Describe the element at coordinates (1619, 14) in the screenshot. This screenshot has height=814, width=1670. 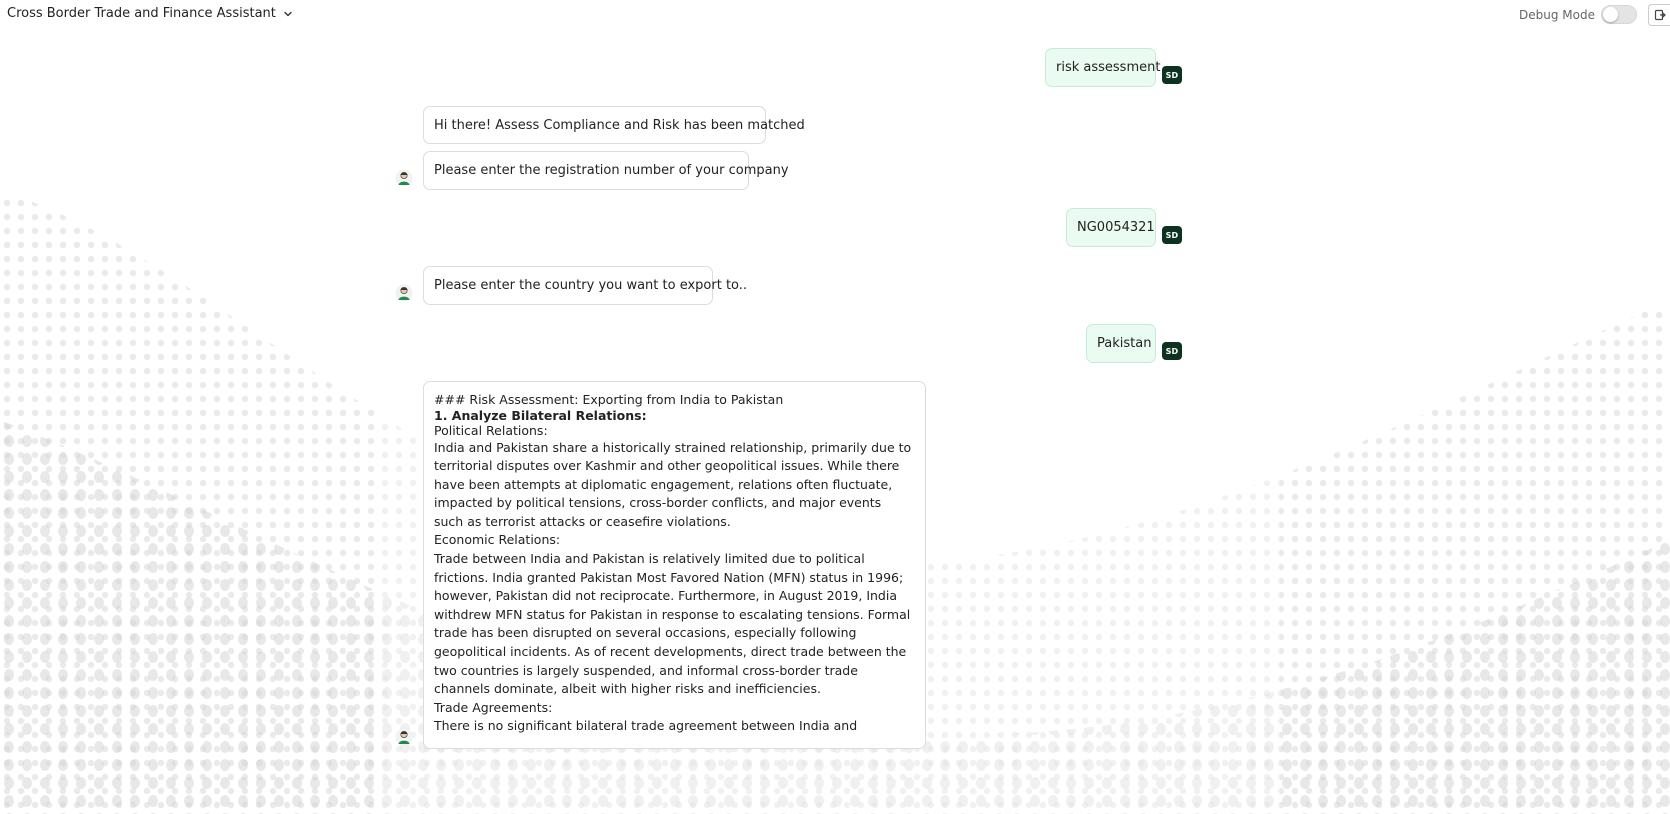
I see `debug-mode-toggle` at that location.